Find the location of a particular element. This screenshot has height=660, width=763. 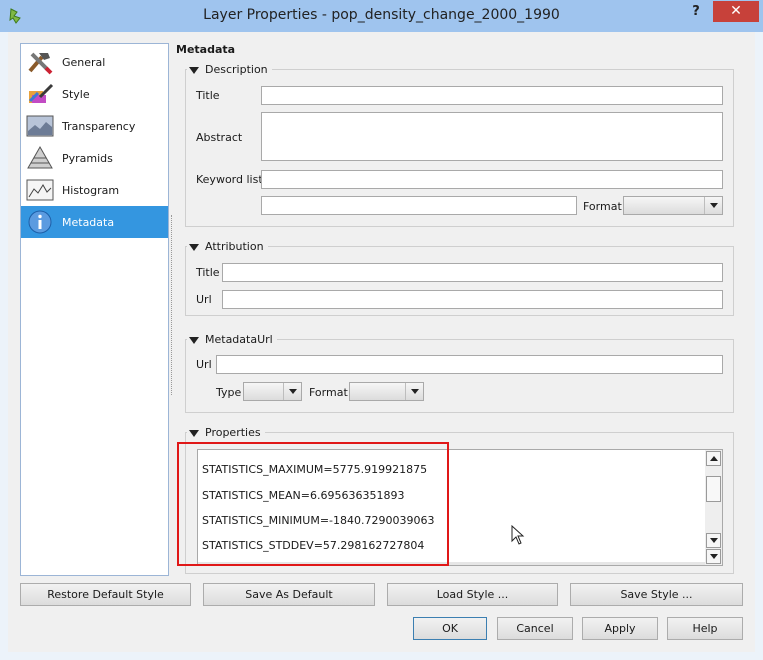

info-icon is located at coordinates (40, 222).